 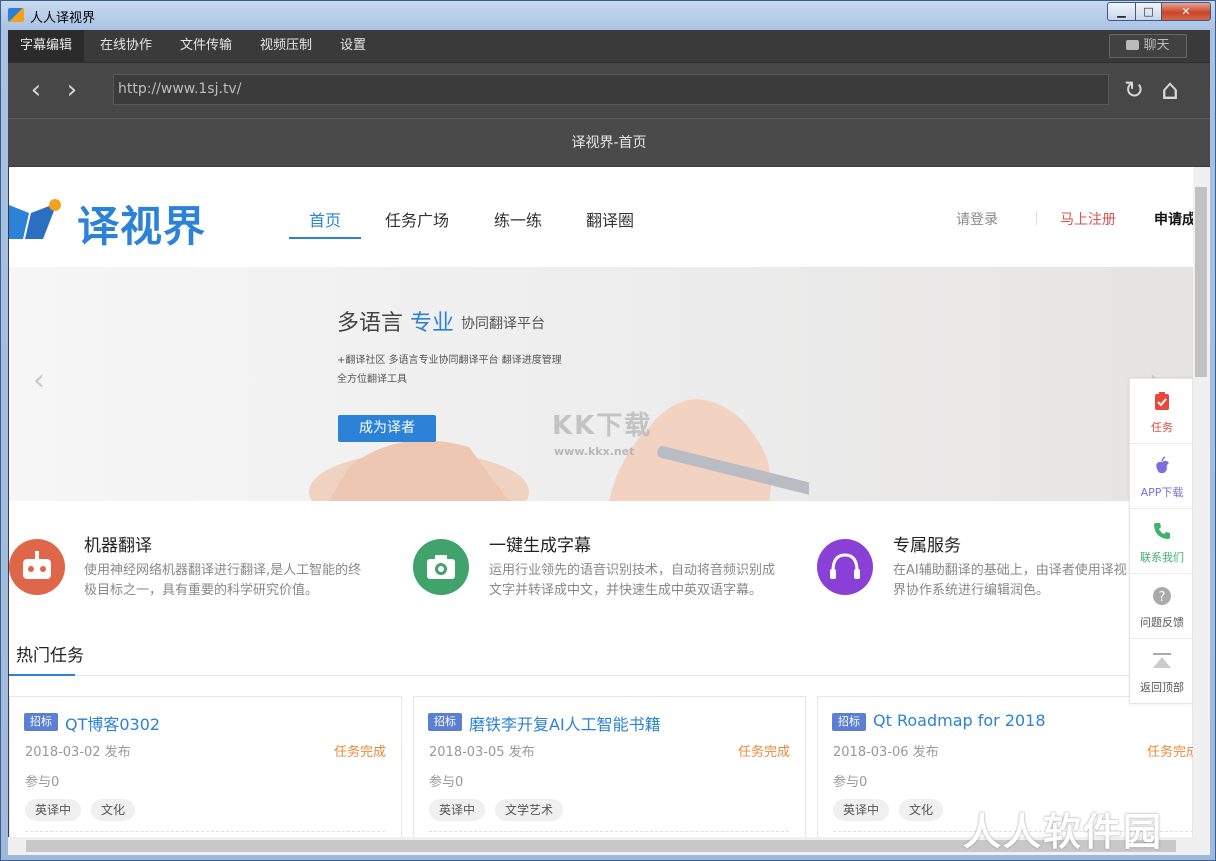 I want to click on apply-link: 申请成为, so click(x=1173, y=219).